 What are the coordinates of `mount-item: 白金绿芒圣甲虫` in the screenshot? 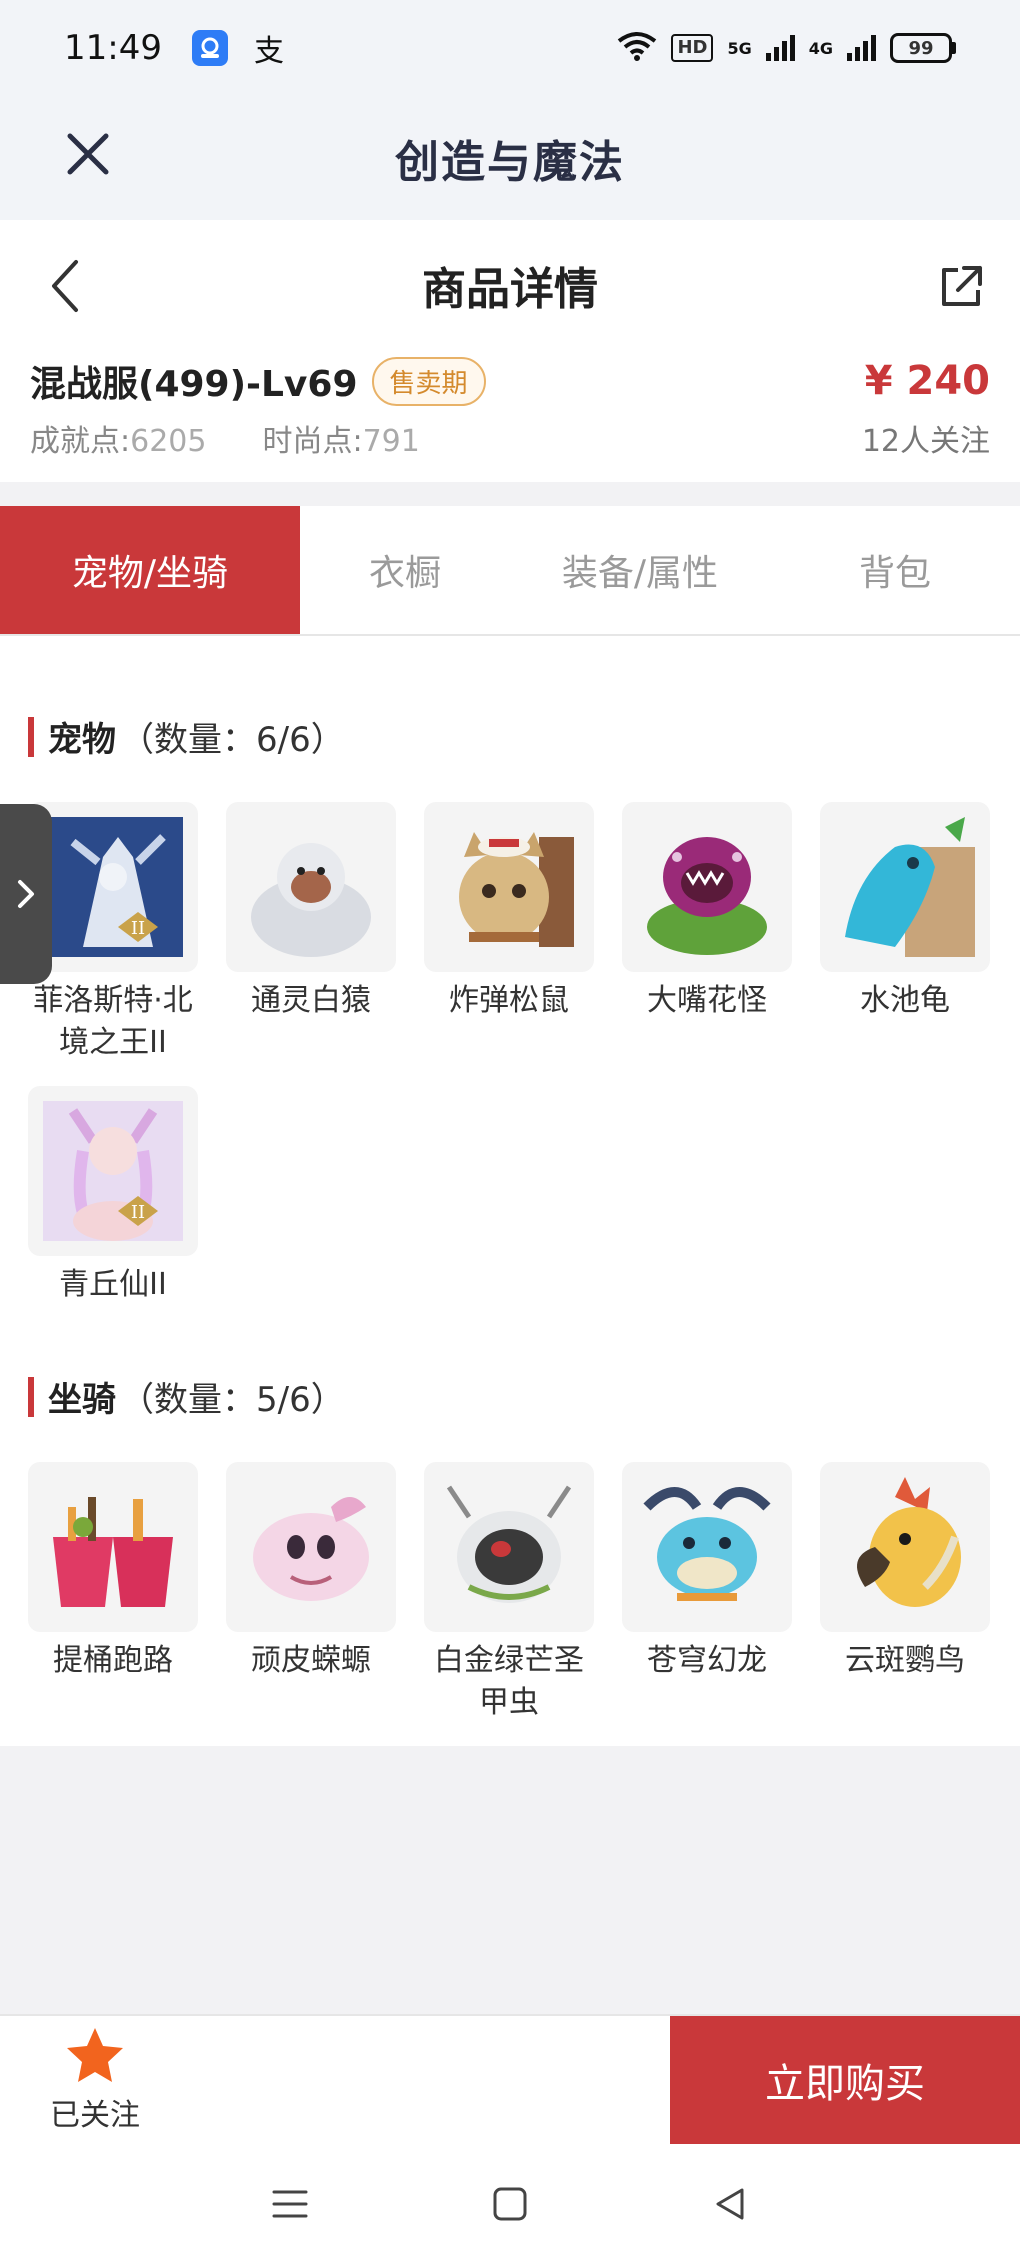 It's located at (509, 1593).